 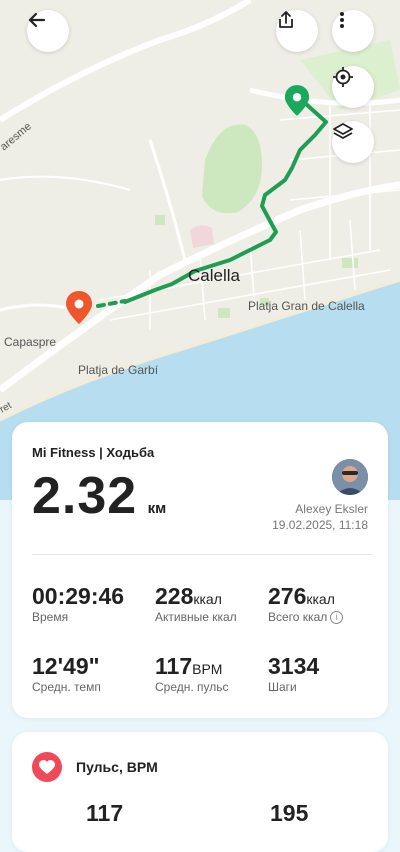 I want to click on arrow-left-icon, so click(x=37, y=20).